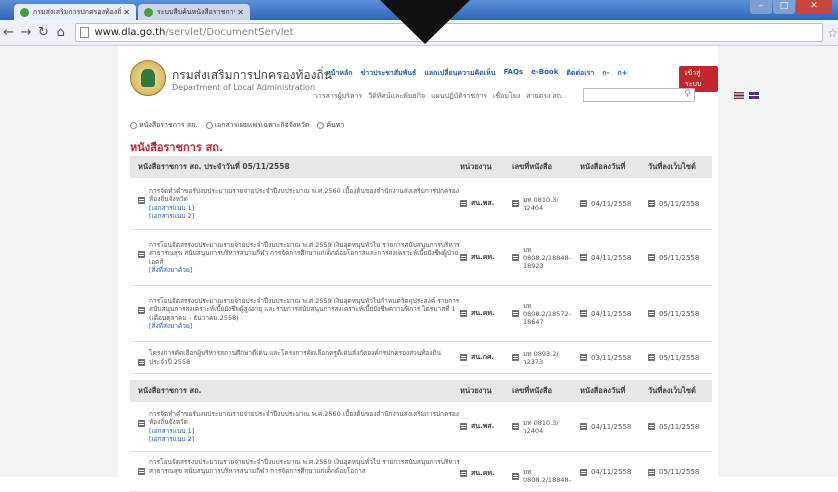 The image size is (838, 492). I want to click on window-controls: – □ ✕, so click(790, 7).